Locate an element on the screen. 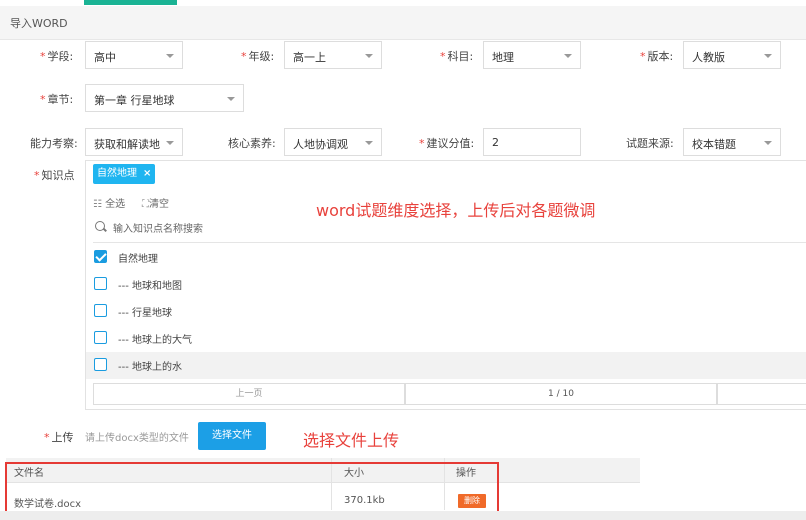 This screenshot has height=520, width=806. school-level-label: * 学段: is located at coordinates (57, 56).